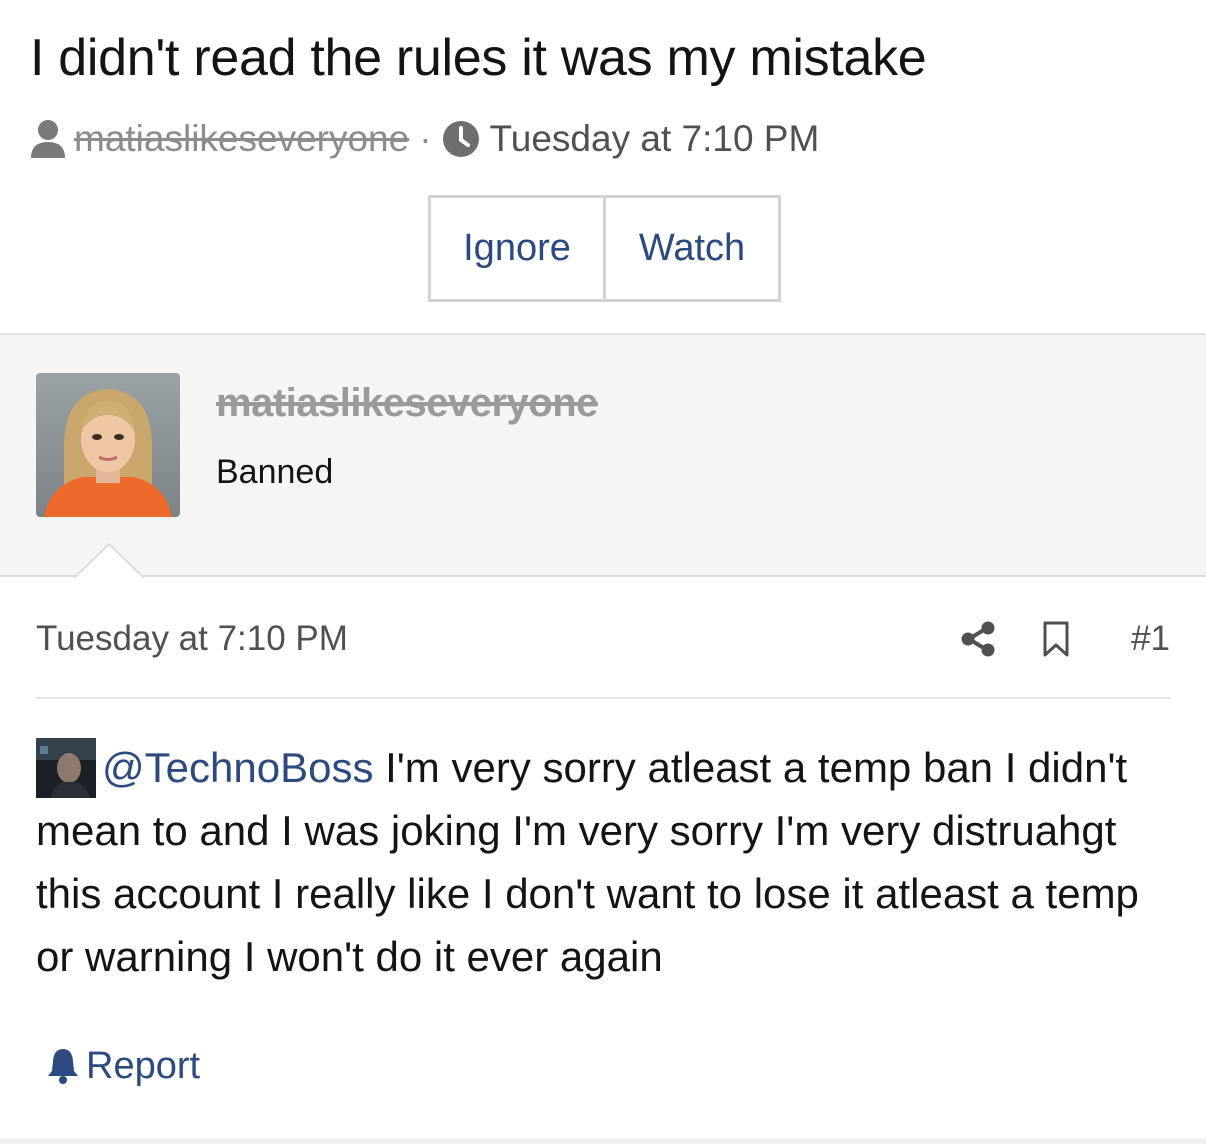  I want to click on watch-button: Watch, so click(690, 248).